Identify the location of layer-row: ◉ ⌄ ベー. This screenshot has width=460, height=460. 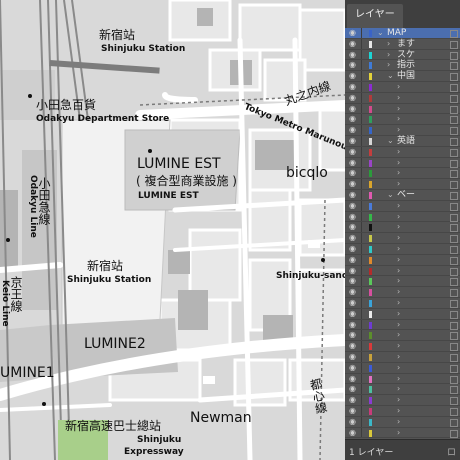
(402, 195).